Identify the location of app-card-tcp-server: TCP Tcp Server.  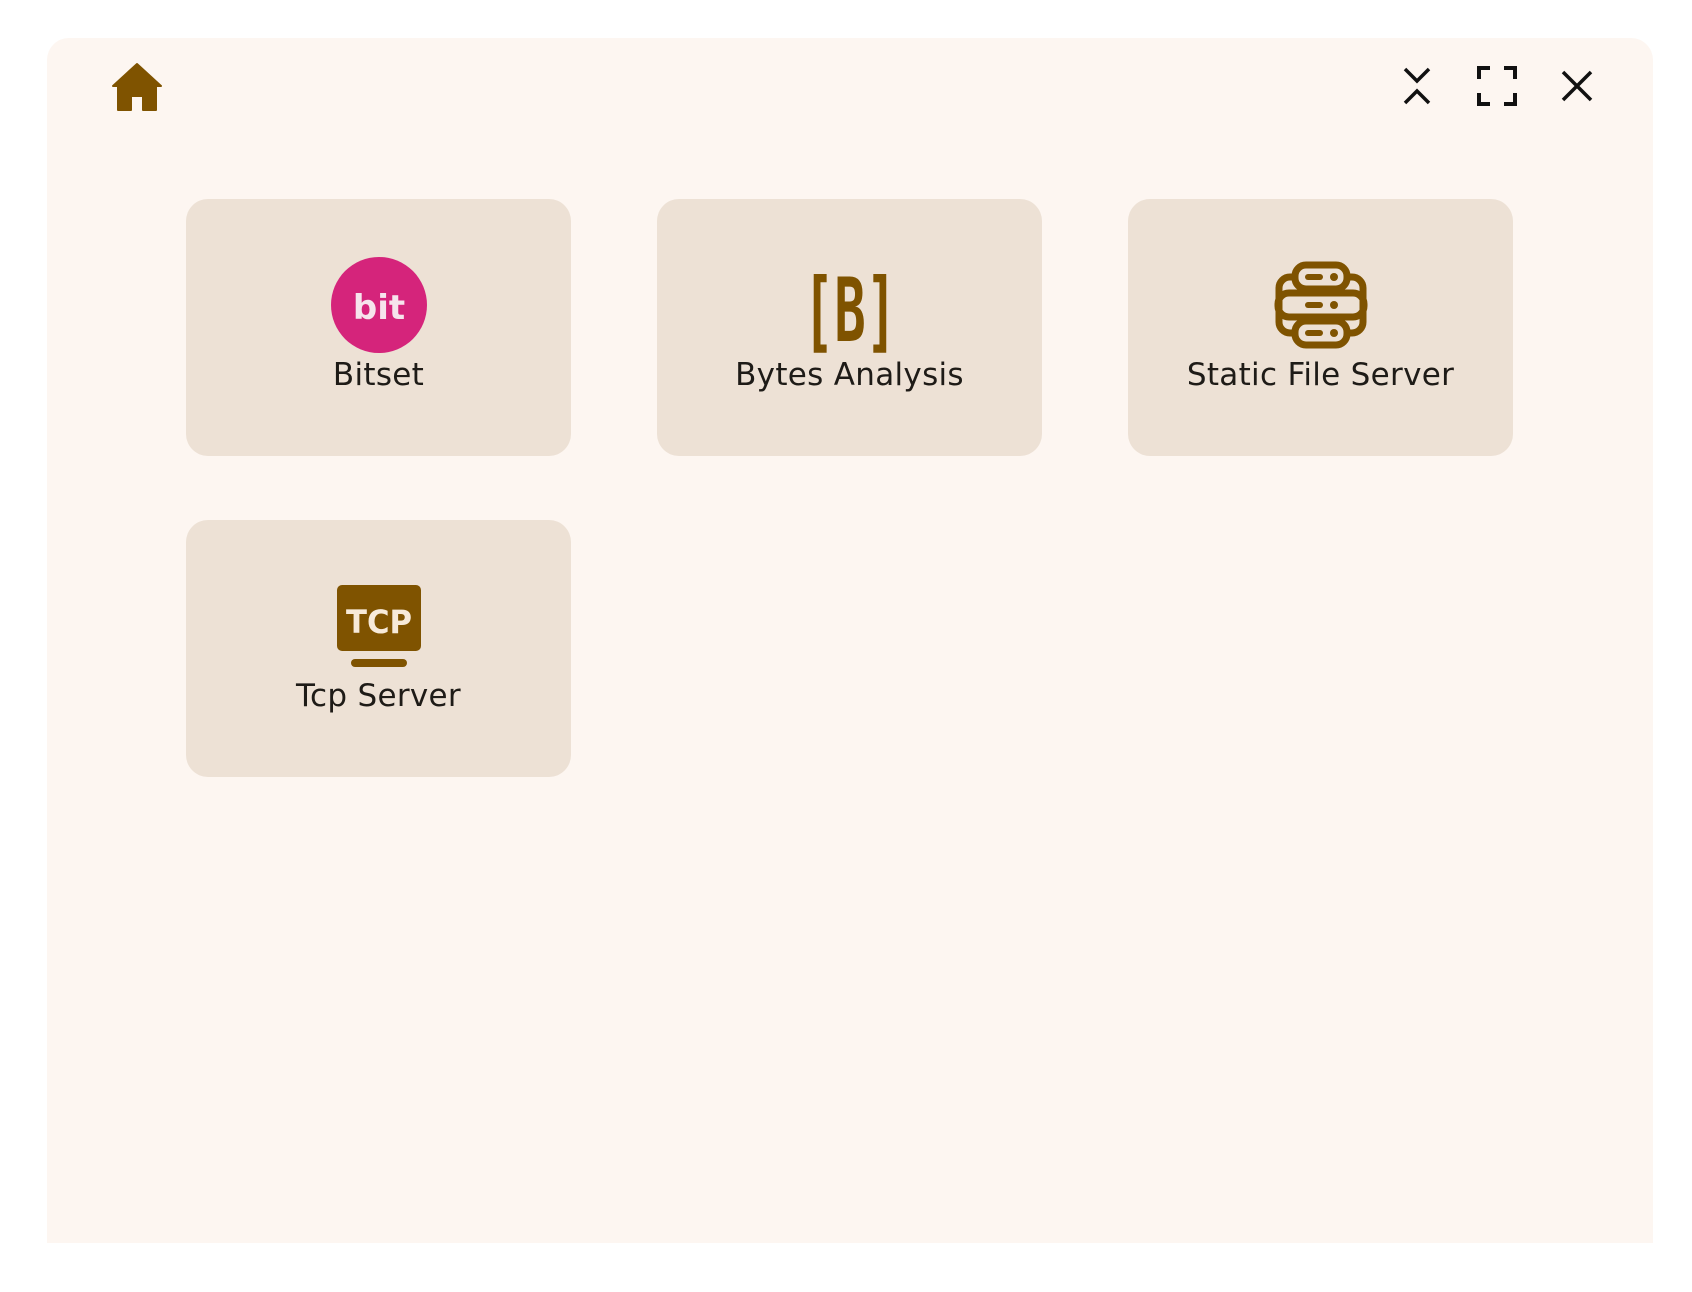
(378, 648).